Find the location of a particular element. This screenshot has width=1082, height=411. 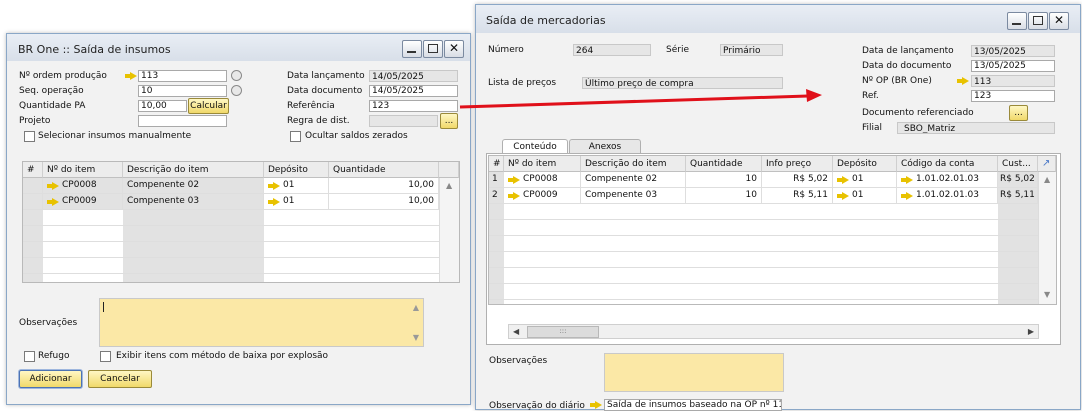

annotation-arrow is located at coordinates (640, 99).